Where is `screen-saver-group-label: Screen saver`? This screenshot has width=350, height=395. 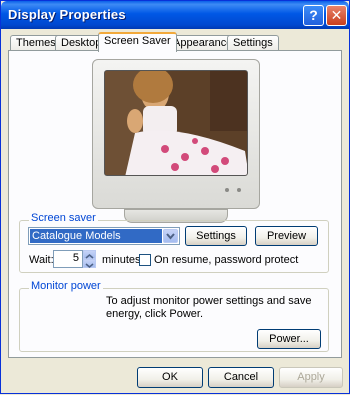
screen-saver-group-label: Screen saver is located at coordinates (63, 218).